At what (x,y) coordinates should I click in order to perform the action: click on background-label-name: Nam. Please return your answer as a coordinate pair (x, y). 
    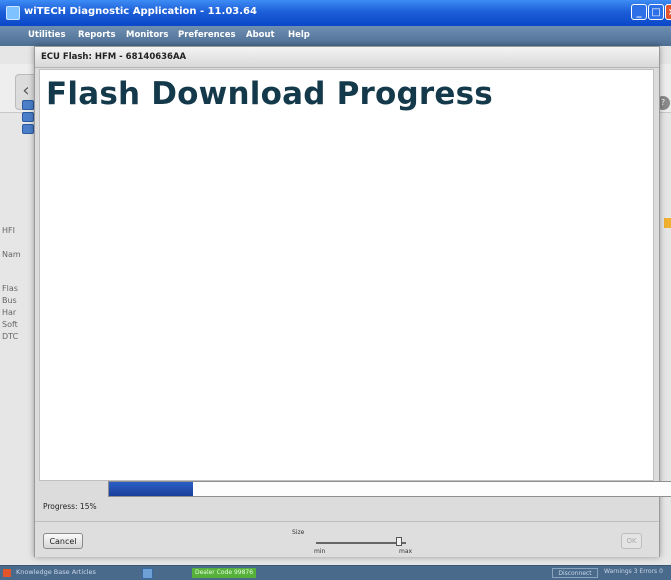
    Looking at the image, I should click on (11, 254).